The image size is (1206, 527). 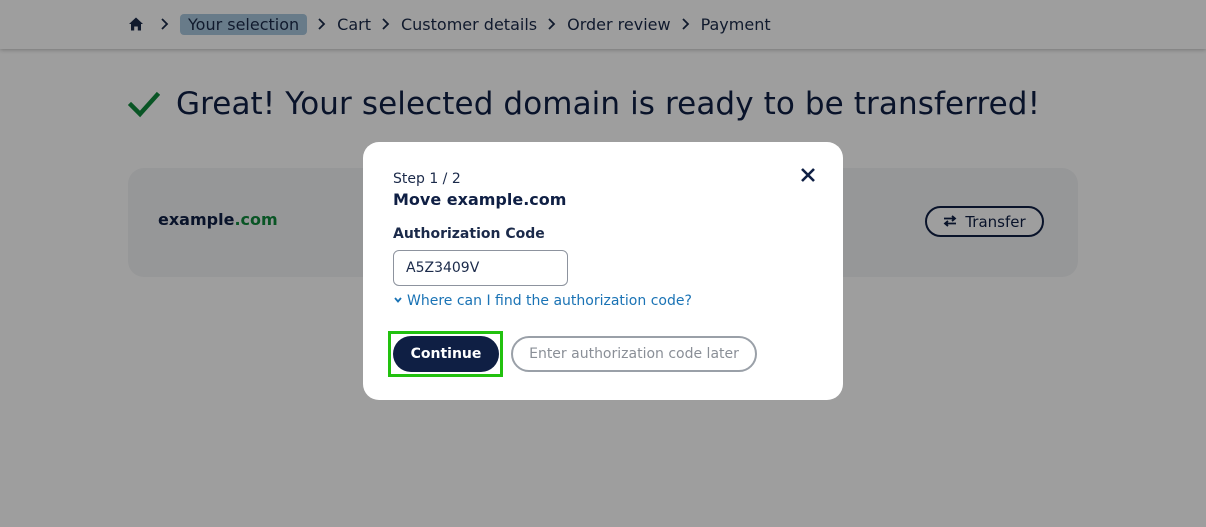 I want to click on continue-button: Continue, so click(x=446, y=354).